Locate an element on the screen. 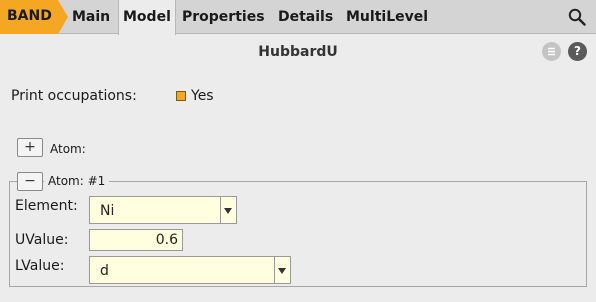 The height and width of the screenshot is (302, 596). print-occupations-checkbox is located at coordinates (181, 96).